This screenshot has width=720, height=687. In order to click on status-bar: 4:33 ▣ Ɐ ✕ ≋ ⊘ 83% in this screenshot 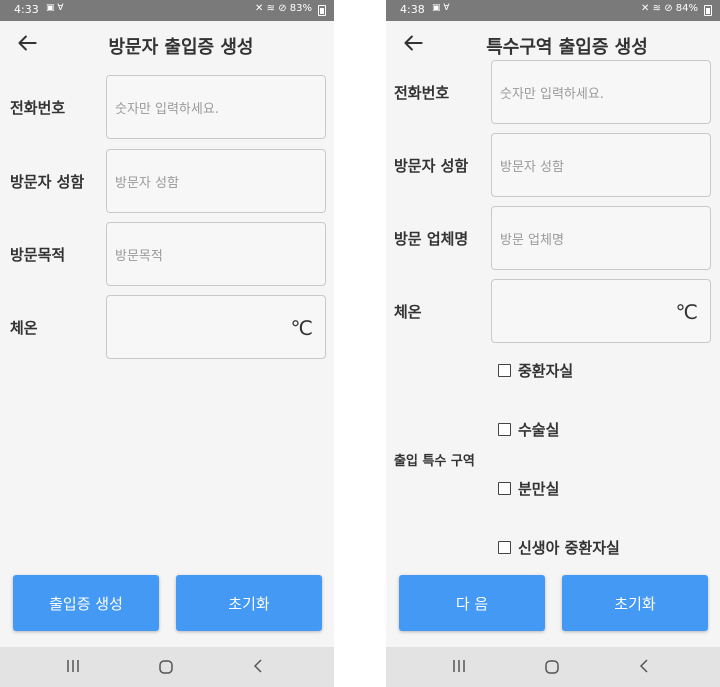, I will do `click(167, 10)`.